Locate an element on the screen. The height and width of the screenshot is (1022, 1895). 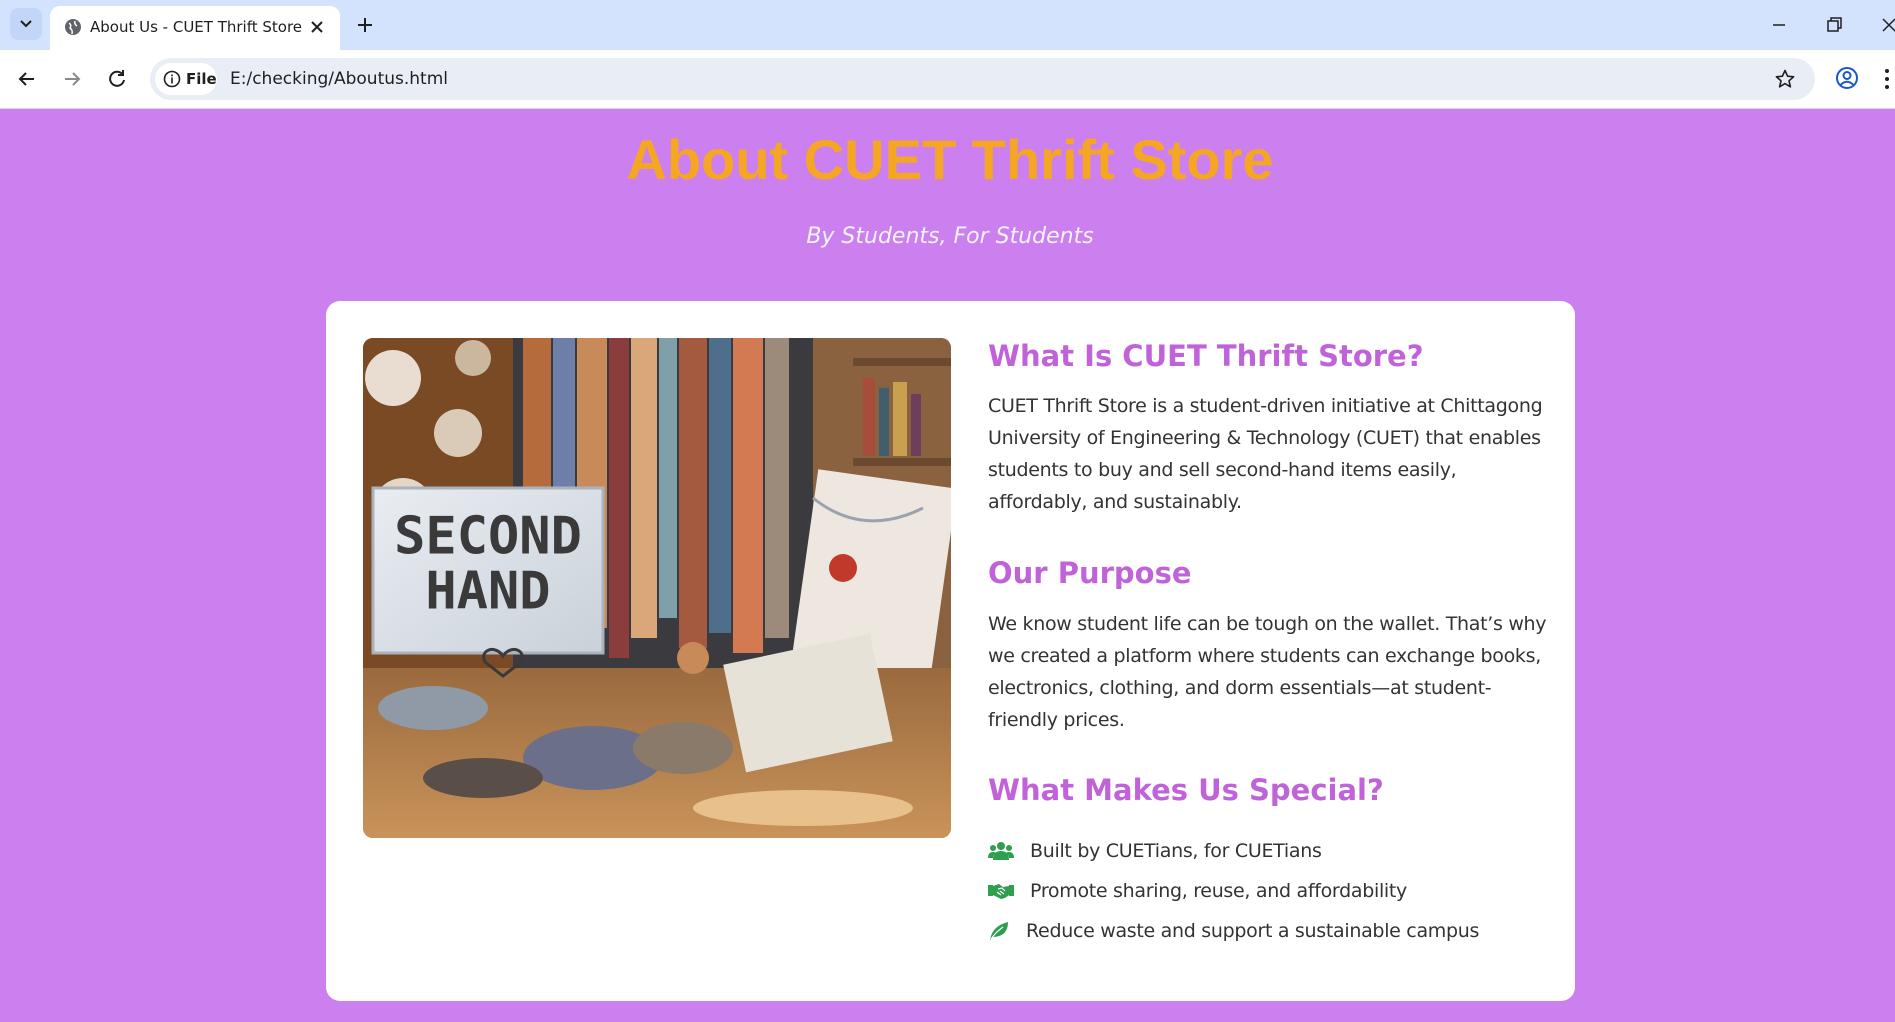
close-window-icon is located at coordinates (1886, 25).